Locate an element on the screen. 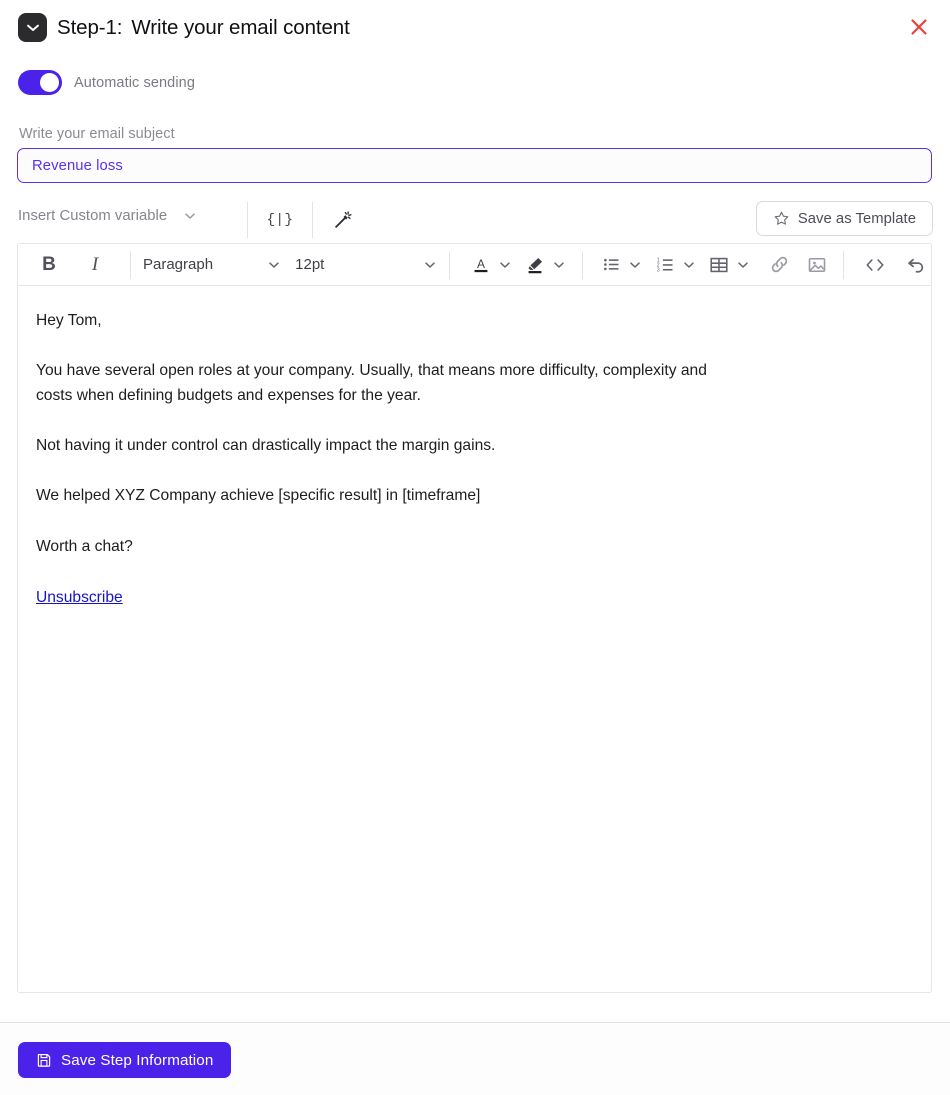 The image size is (950, 1095). page-title: Step-1: Write your email content is located at coordinates (203, 27).